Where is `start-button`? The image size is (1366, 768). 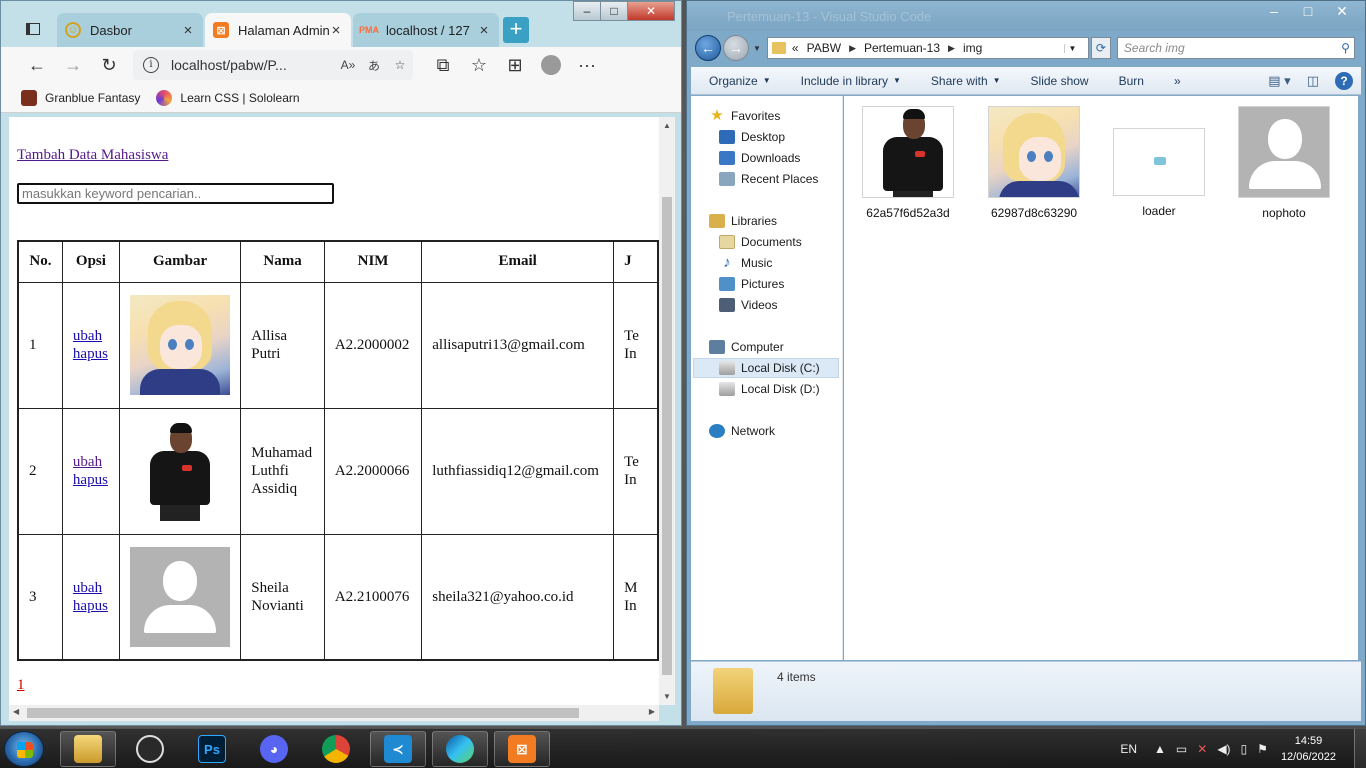
start-button is located at coordinates (24, 749).